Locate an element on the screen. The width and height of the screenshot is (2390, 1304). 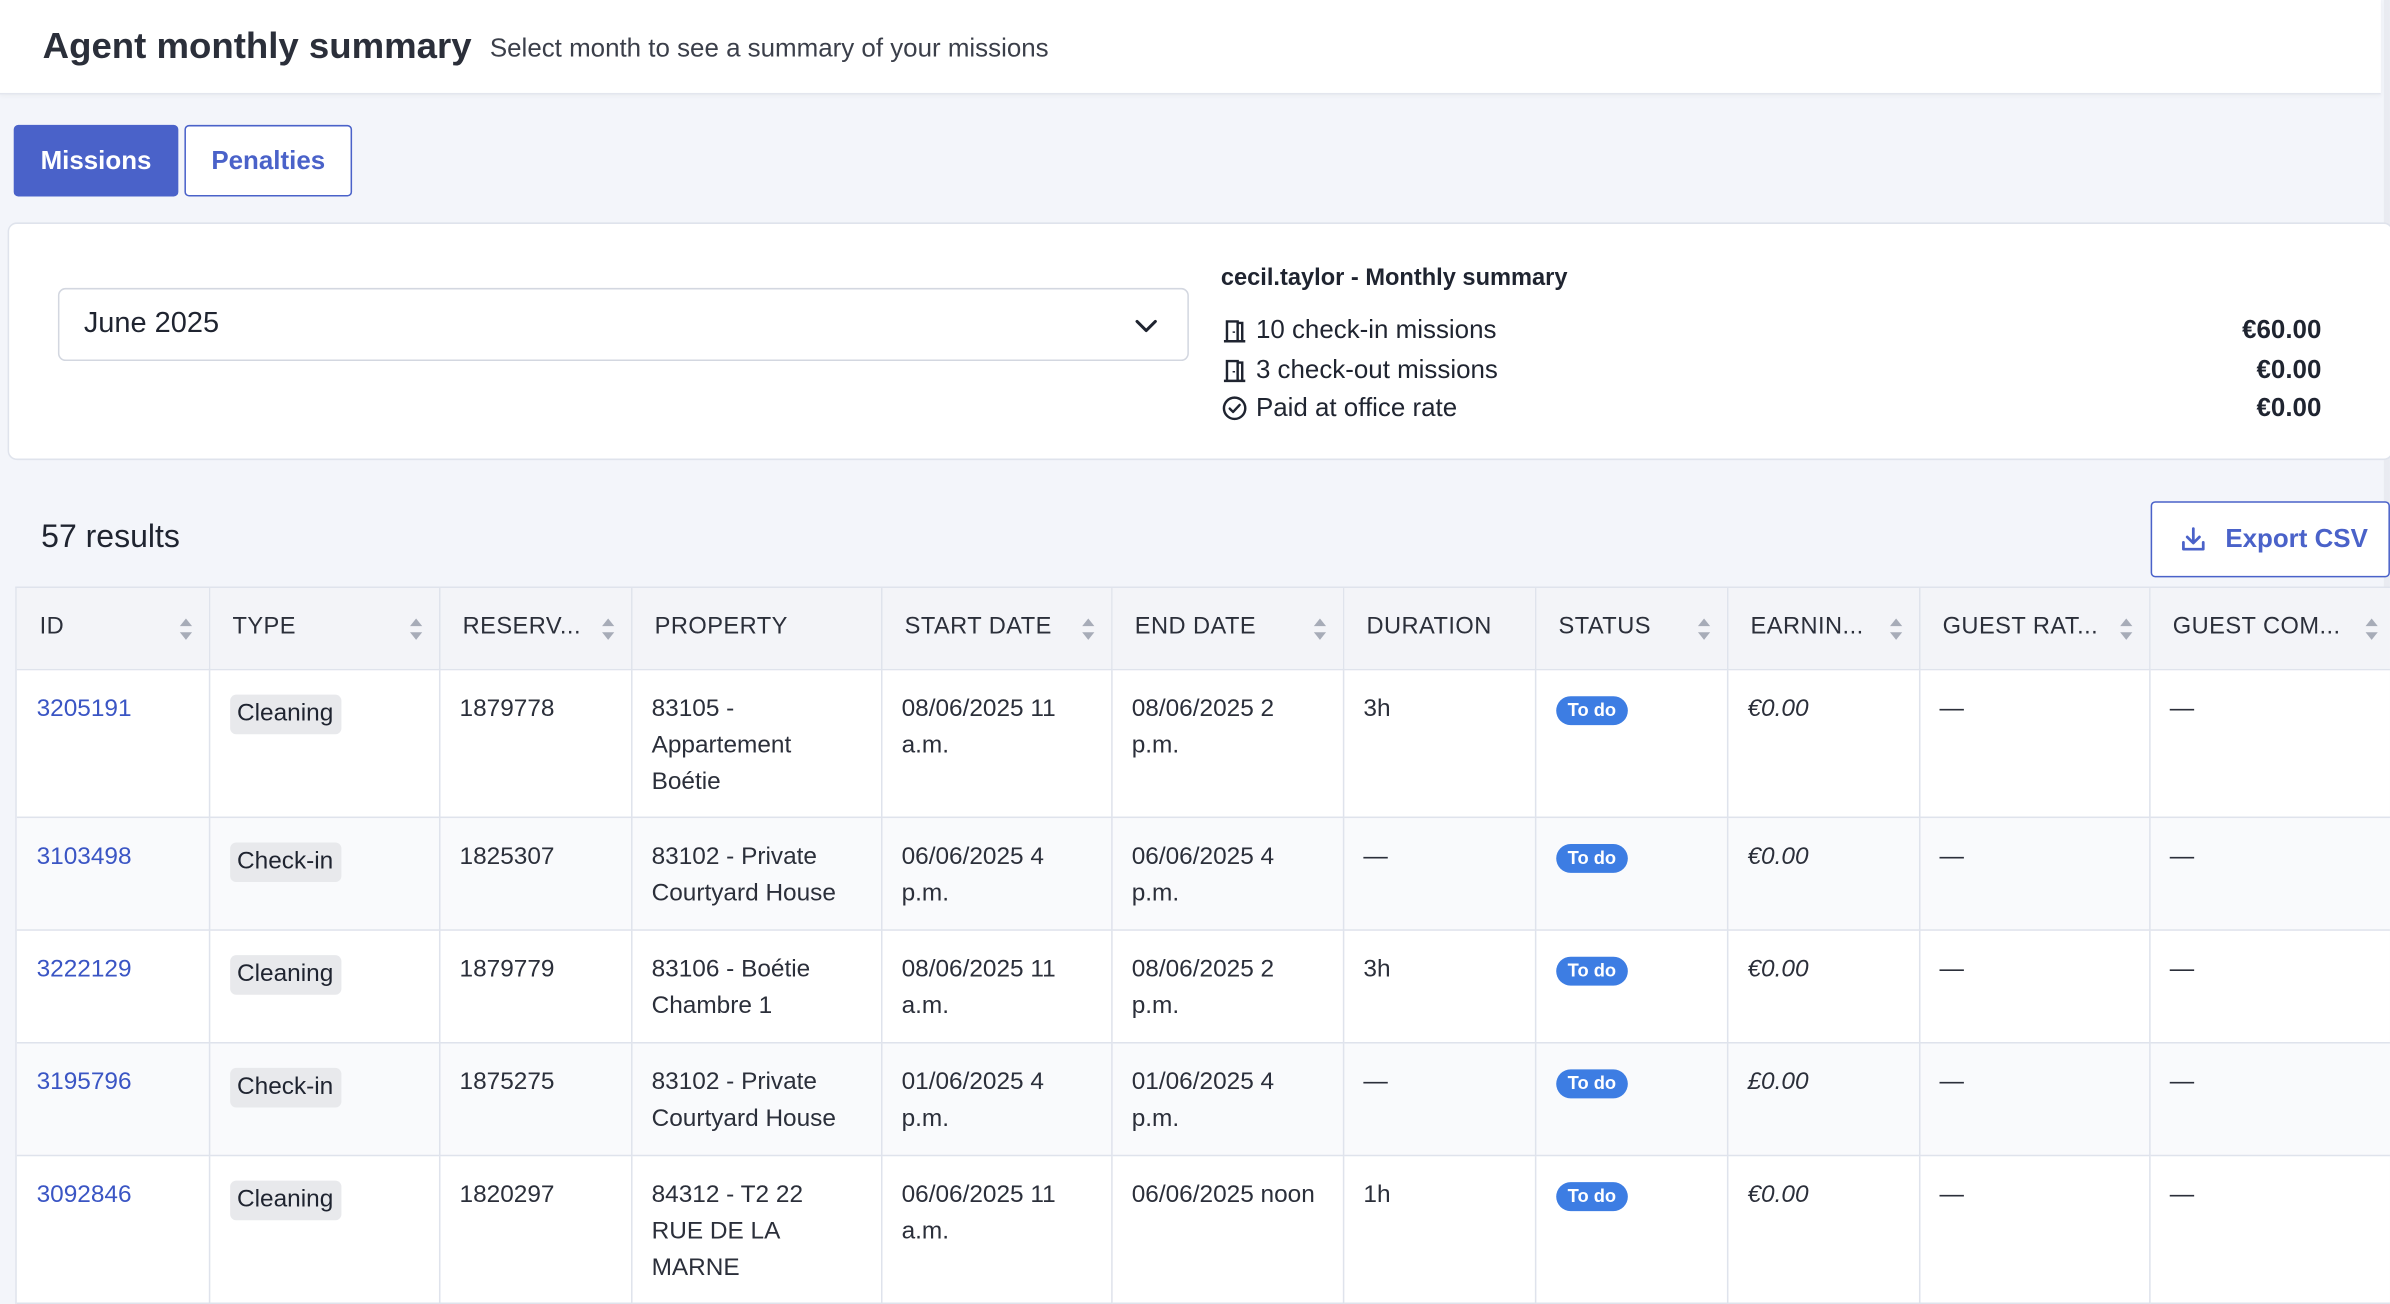
column-header-type: TYPE is located at coordinates (324, 629).